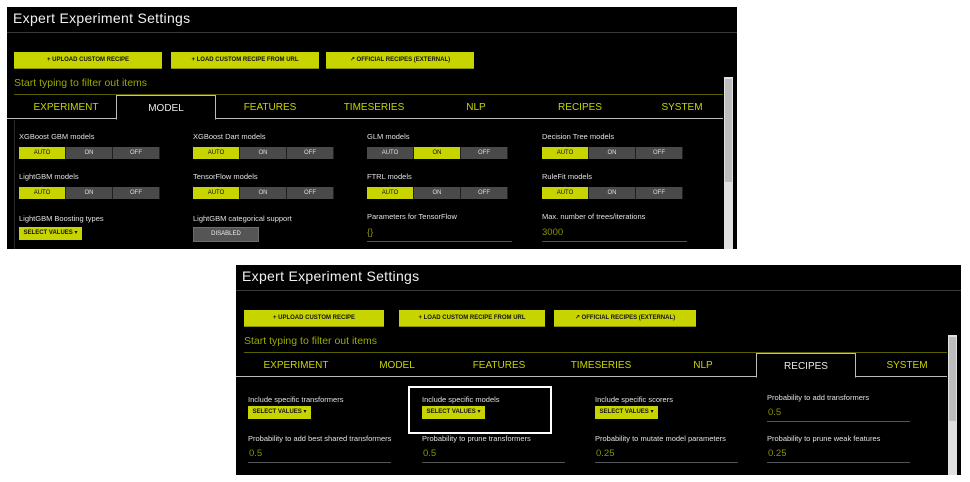 The image size is (970, 482). Describe the element at coordinates (626, 412) in the screenshot. I see `include-scorers-select-button: SELECT VALUES ▾` at that location.